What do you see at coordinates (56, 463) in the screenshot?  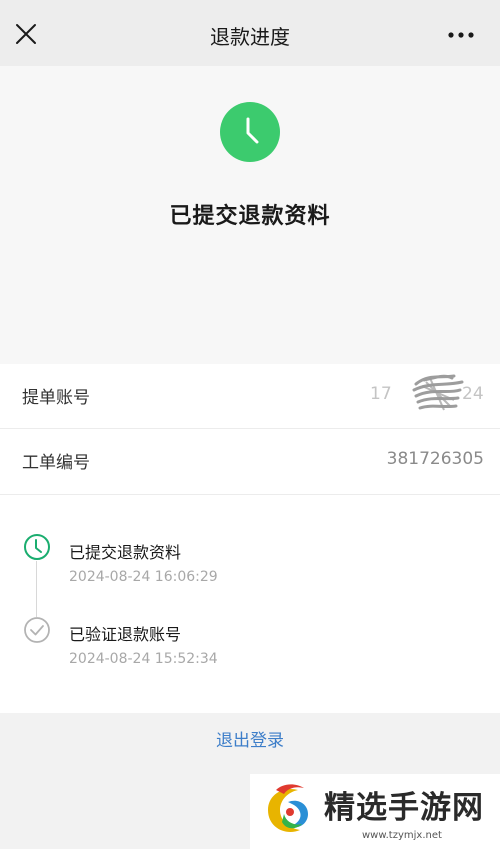 I see `ticket-label: 工单编号` at bounding box center [56, 463].